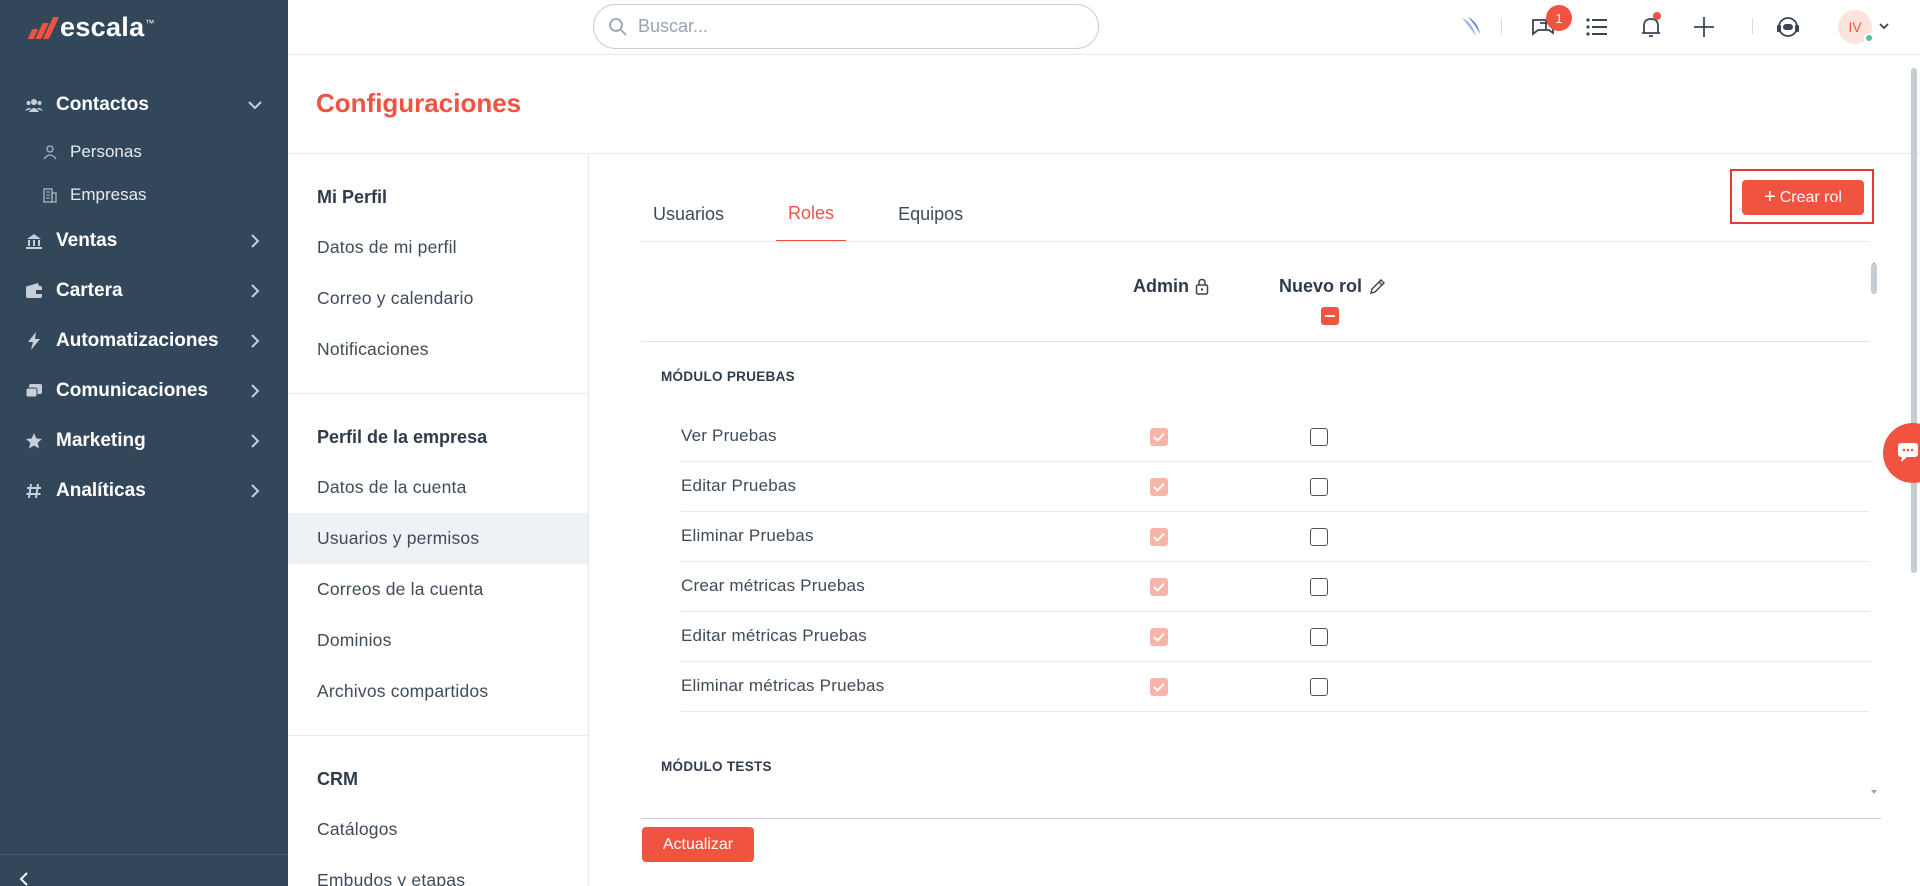  I want to click on permission-row: Editar métricas Pruebas, so click(1255, 637).